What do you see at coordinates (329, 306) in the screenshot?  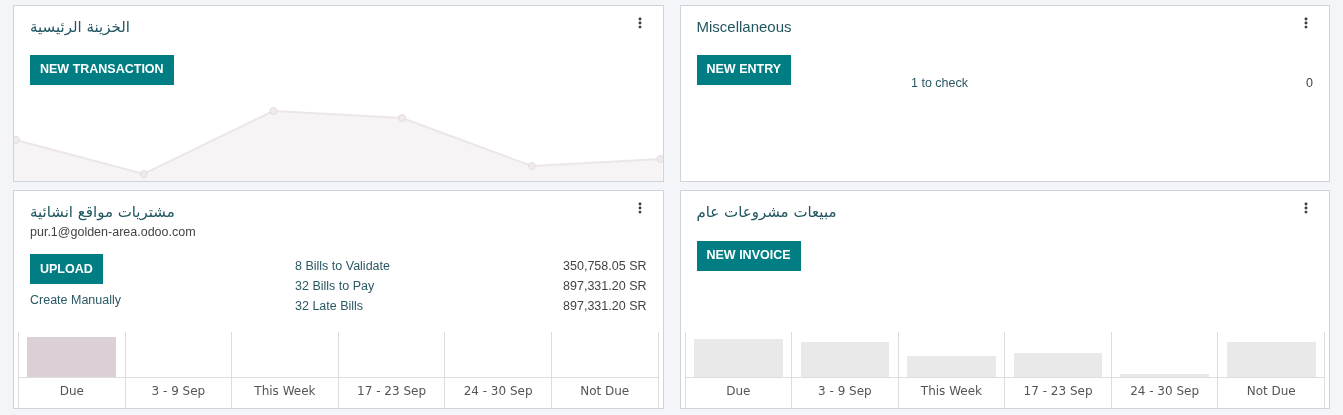 I see `stat-link: 32 Late Bills` at bounding box center [329, 306].